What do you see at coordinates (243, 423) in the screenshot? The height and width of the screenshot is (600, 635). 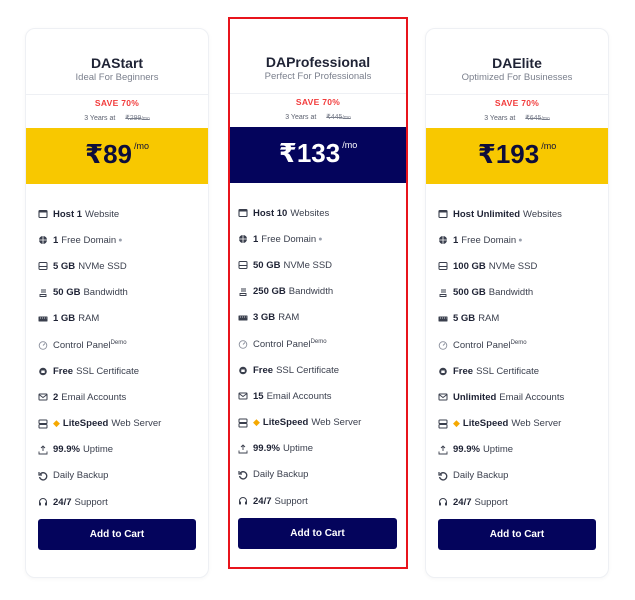 I see `server-icon` at bounding box center [243, 423].